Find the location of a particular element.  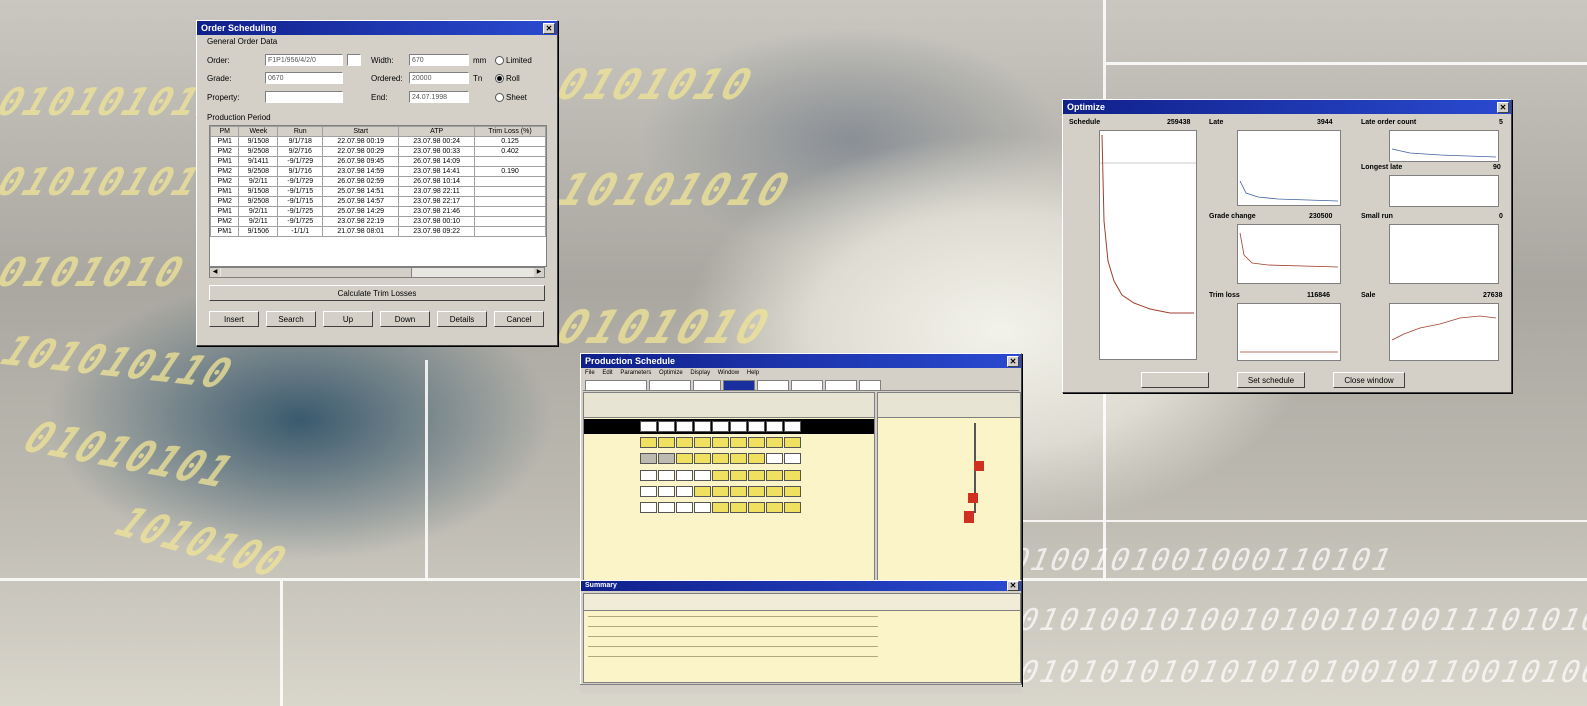

cancel-button: Cancel is located at coordinates (519, 319).